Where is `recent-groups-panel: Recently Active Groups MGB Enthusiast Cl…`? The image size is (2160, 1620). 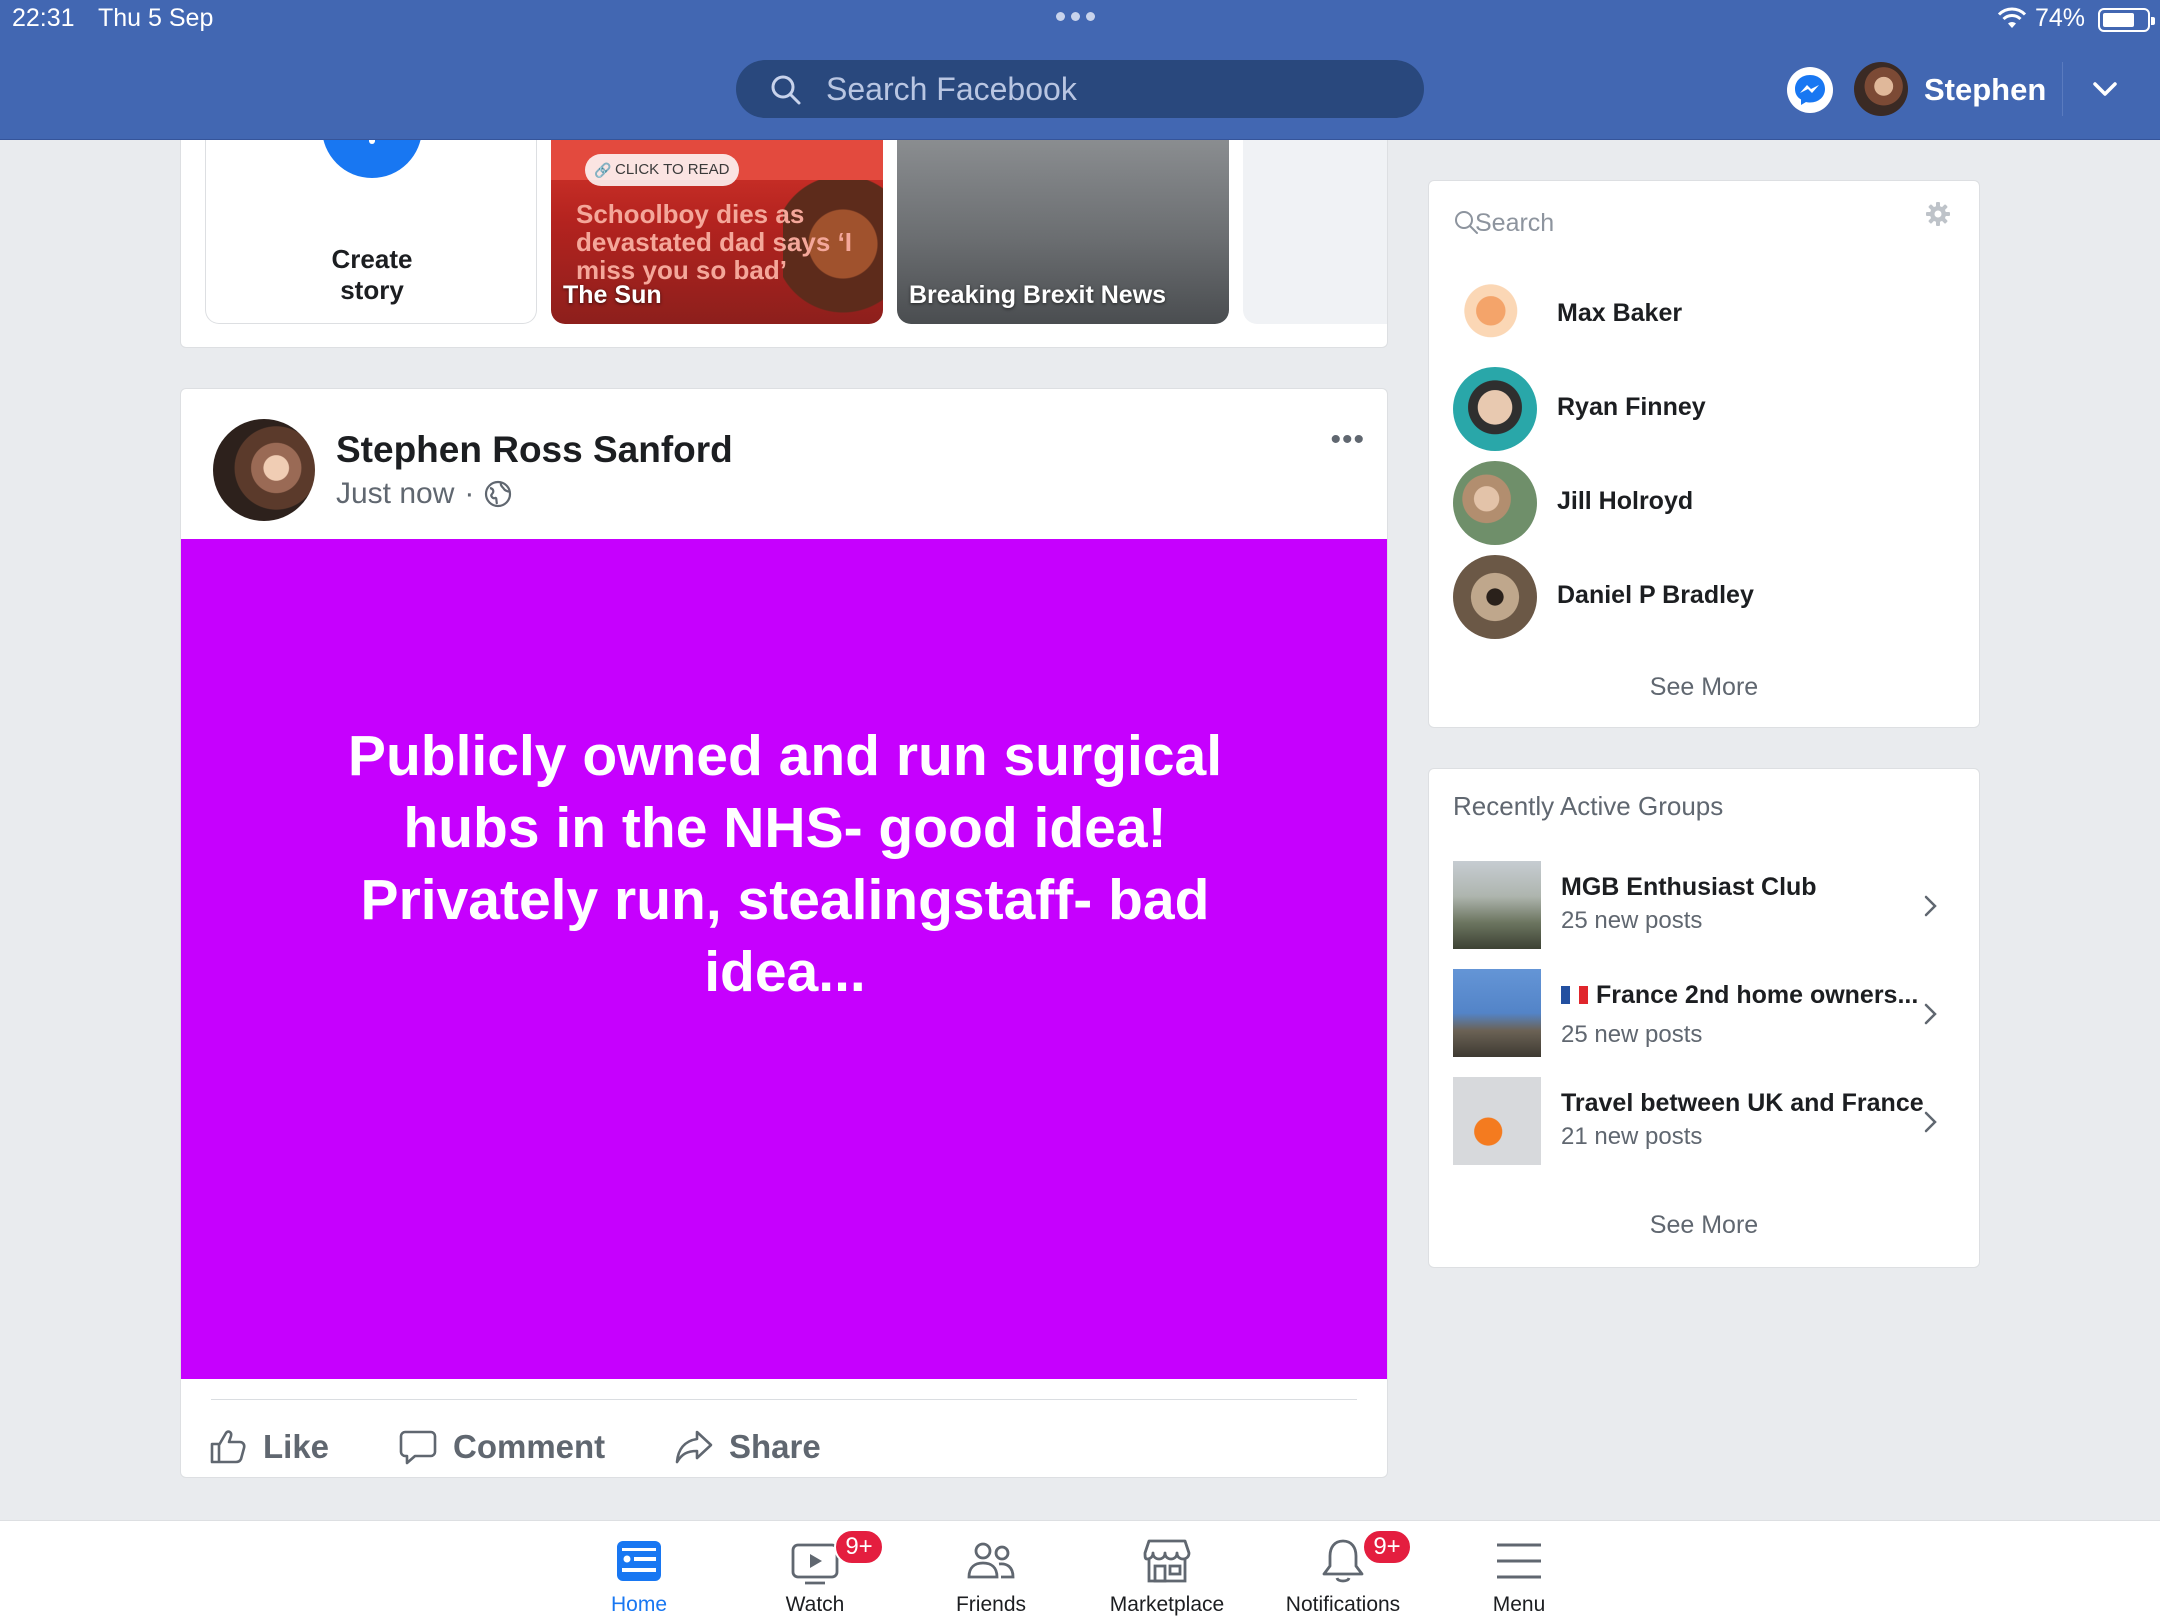
recent-groups-panel: Recently Active Groups MGB Enthusiast Cl… is located at coordinates (1704, 1018).